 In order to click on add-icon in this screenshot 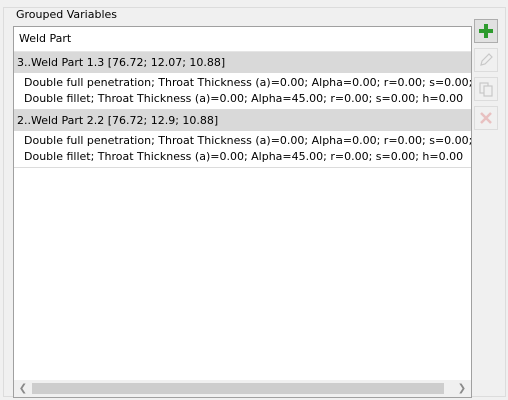, I will do `click(486, 31)`.